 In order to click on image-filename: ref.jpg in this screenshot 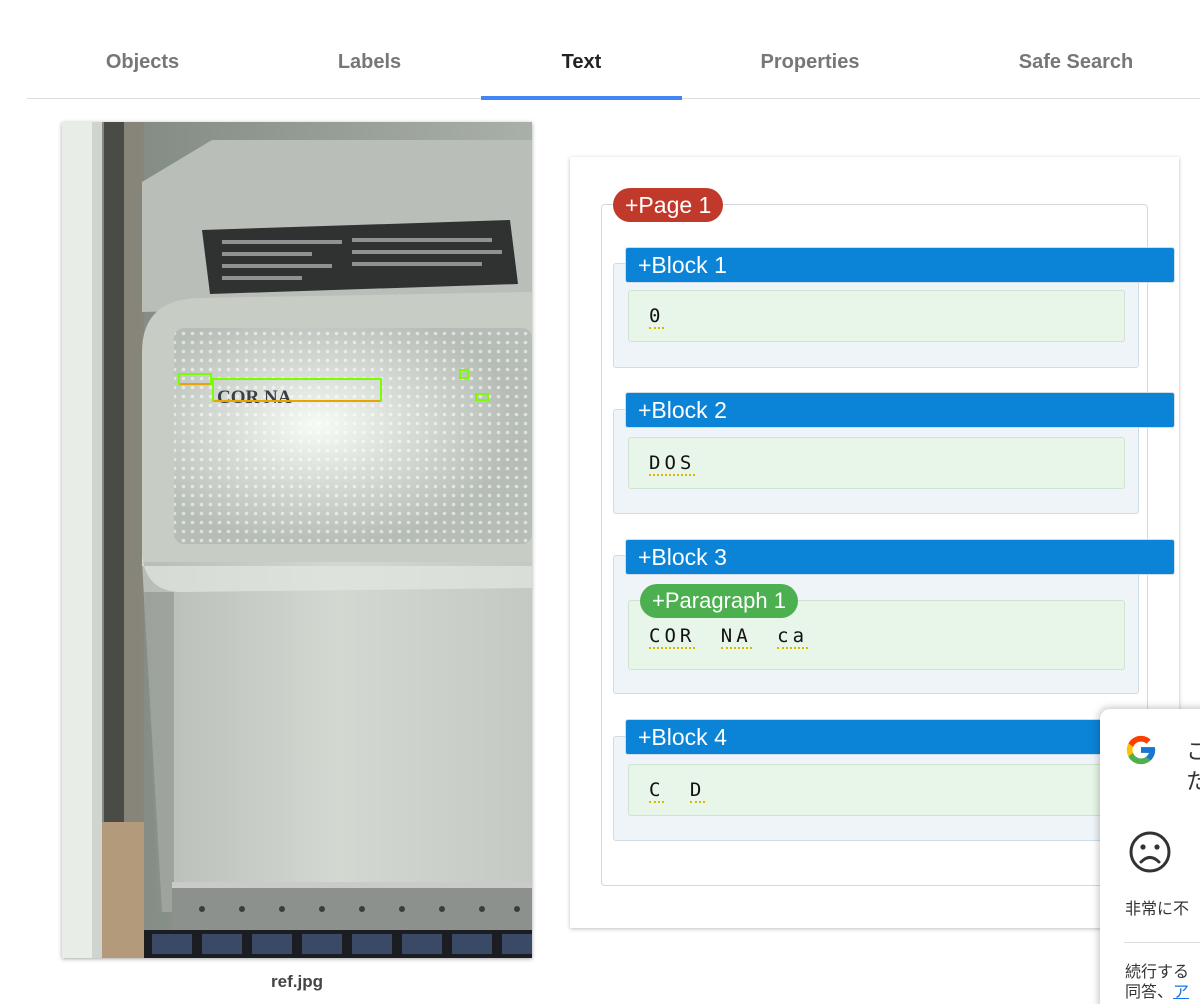, I will do `click(297, 981)`.